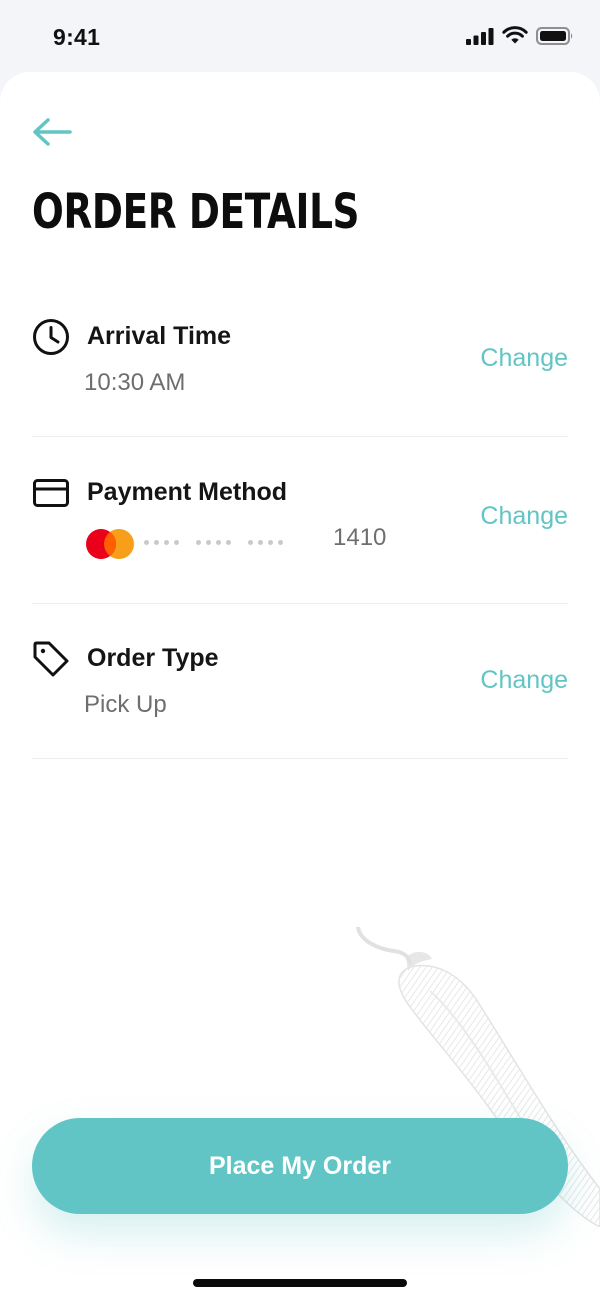  What do you see at coordinates (554, 35) in the screenshot?
I see `battery-icon` at bounding box center [554, 35].